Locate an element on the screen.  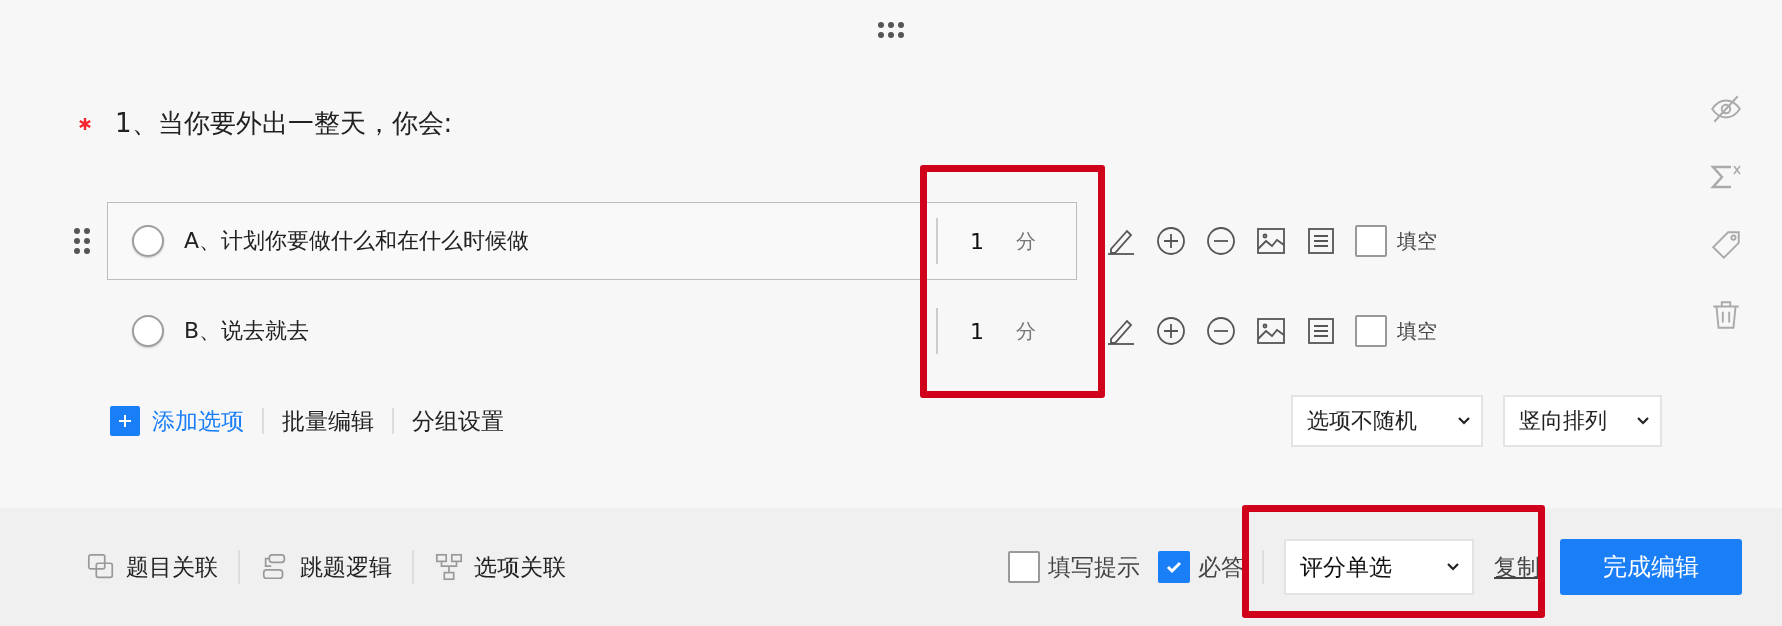
option-row: B、说去就去 1 分 is located at coordinates (592, 331).